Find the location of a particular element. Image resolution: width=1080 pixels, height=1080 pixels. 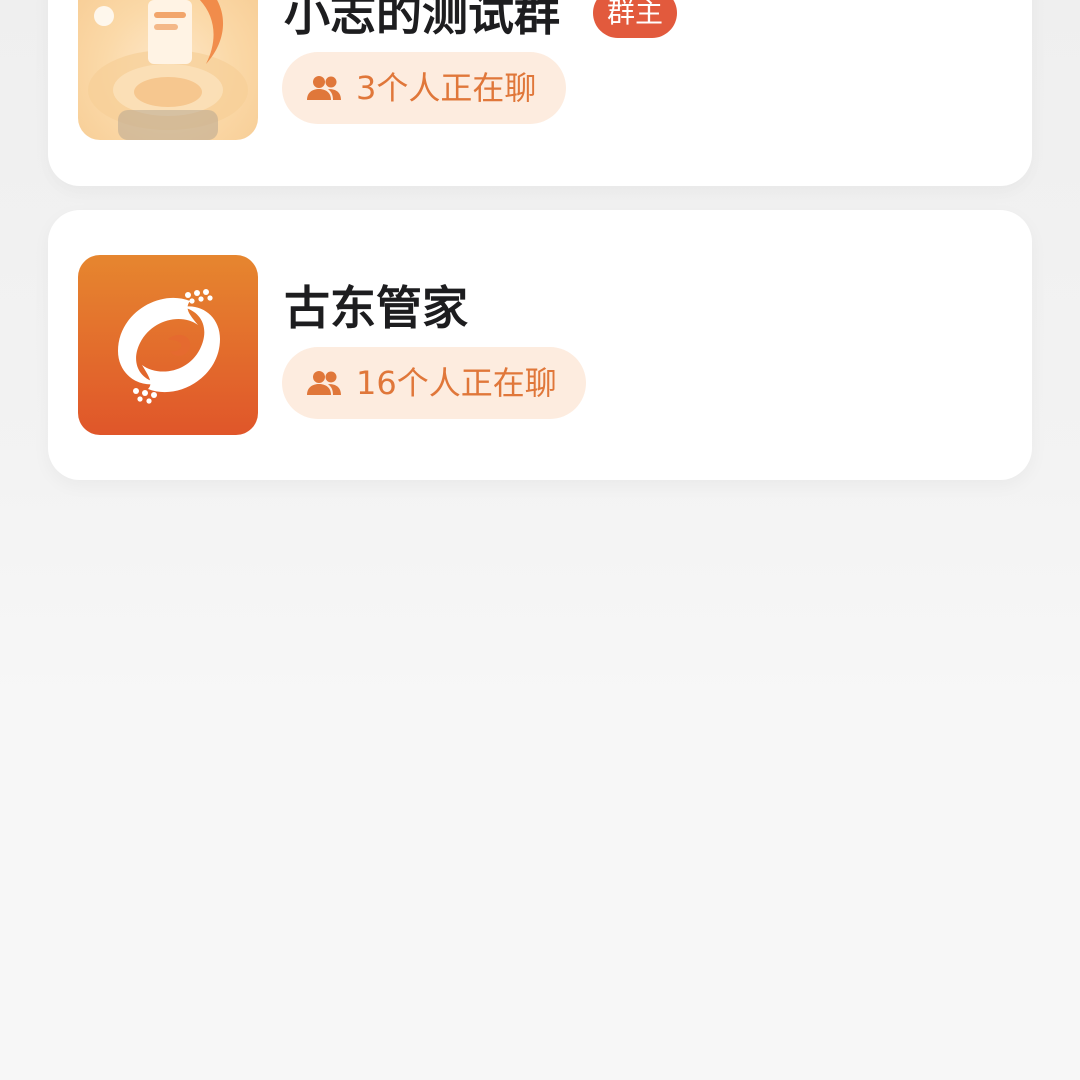

illustrated-avatar-icon is located at coordinates (168, 70).